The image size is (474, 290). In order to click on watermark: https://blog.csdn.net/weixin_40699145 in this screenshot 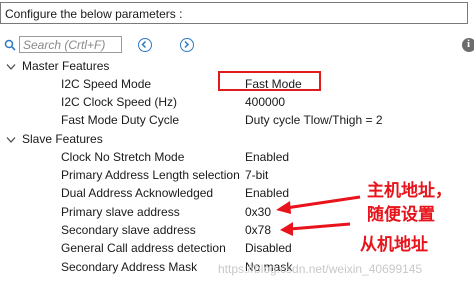, I will do `click(320, 269)`.